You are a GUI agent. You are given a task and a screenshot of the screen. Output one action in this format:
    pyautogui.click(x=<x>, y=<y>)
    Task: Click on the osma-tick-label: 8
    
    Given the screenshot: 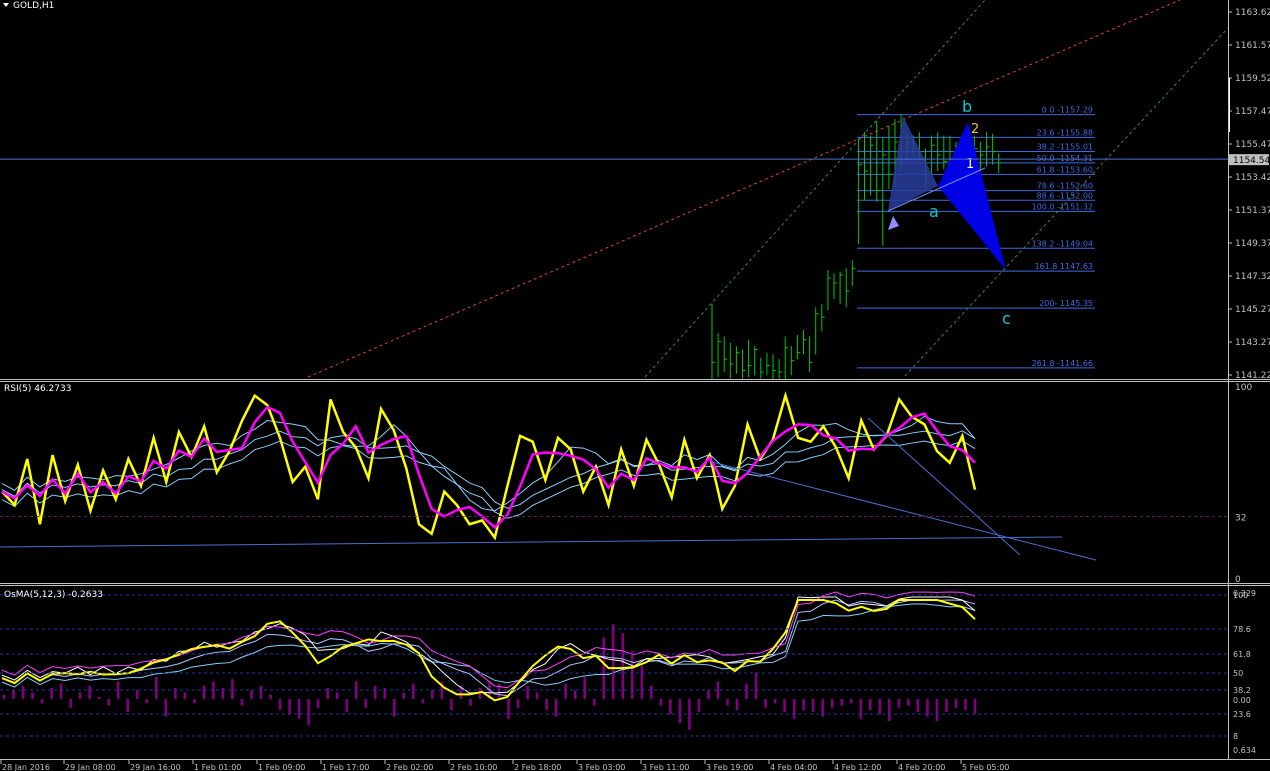 What is the action you would take?
    pyautogui.click(x=1235, y=736)
    